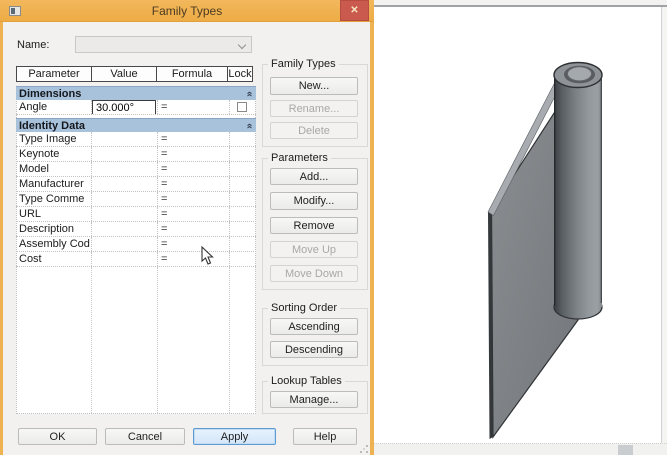 This screenshot has width=667, height=455. I want to click on resize-grip, so click(364, 449).